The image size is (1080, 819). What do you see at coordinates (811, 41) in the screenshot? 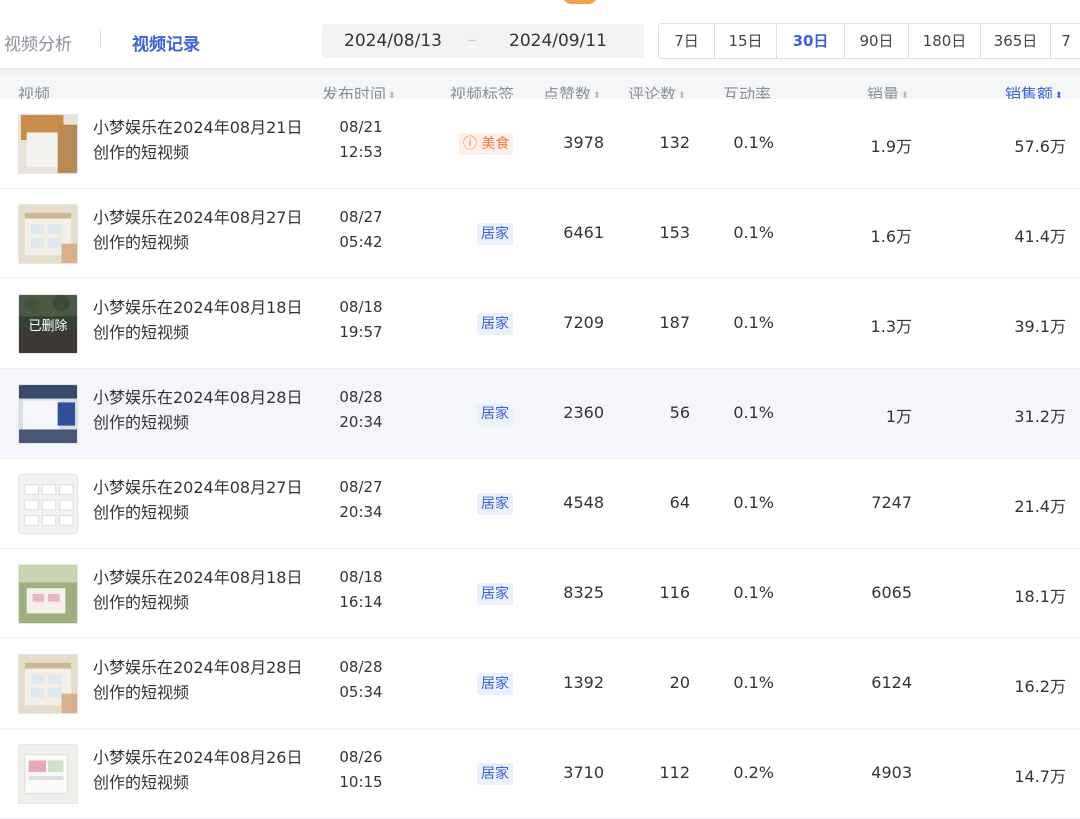
I see `period-button: 30日` at bounding box center [811, 41].